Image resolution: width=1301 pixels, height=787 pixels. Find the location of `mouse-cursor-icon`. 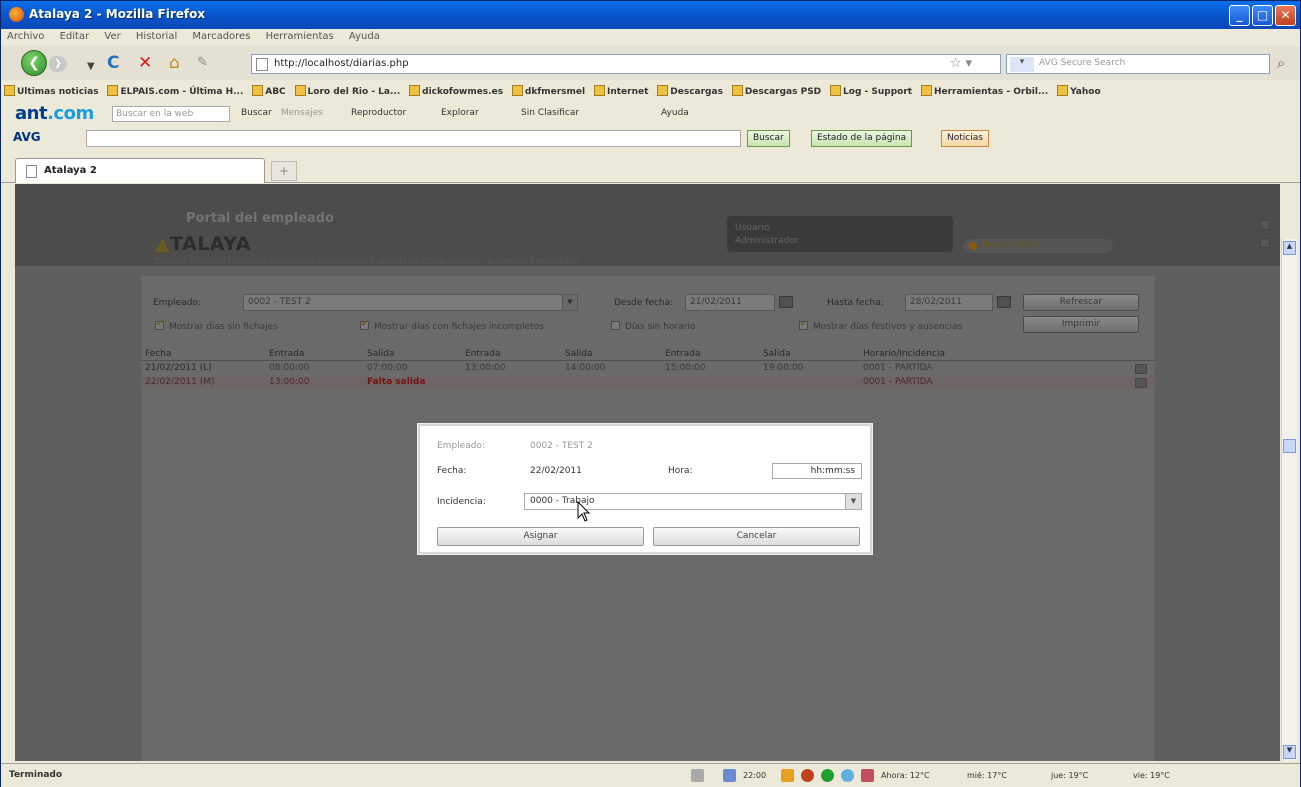

mouse-cursor-icon is located at coordinates (584, 511).